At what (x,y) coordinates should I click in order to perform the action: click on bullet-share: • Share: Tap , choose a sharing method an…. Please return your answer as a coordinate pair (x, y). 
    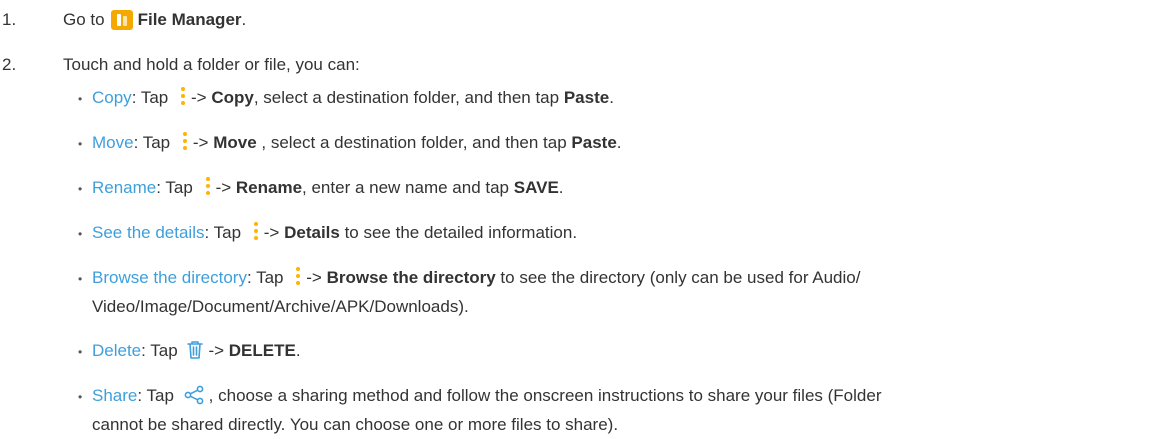
    Looking at the image, I should click on (615, 410).